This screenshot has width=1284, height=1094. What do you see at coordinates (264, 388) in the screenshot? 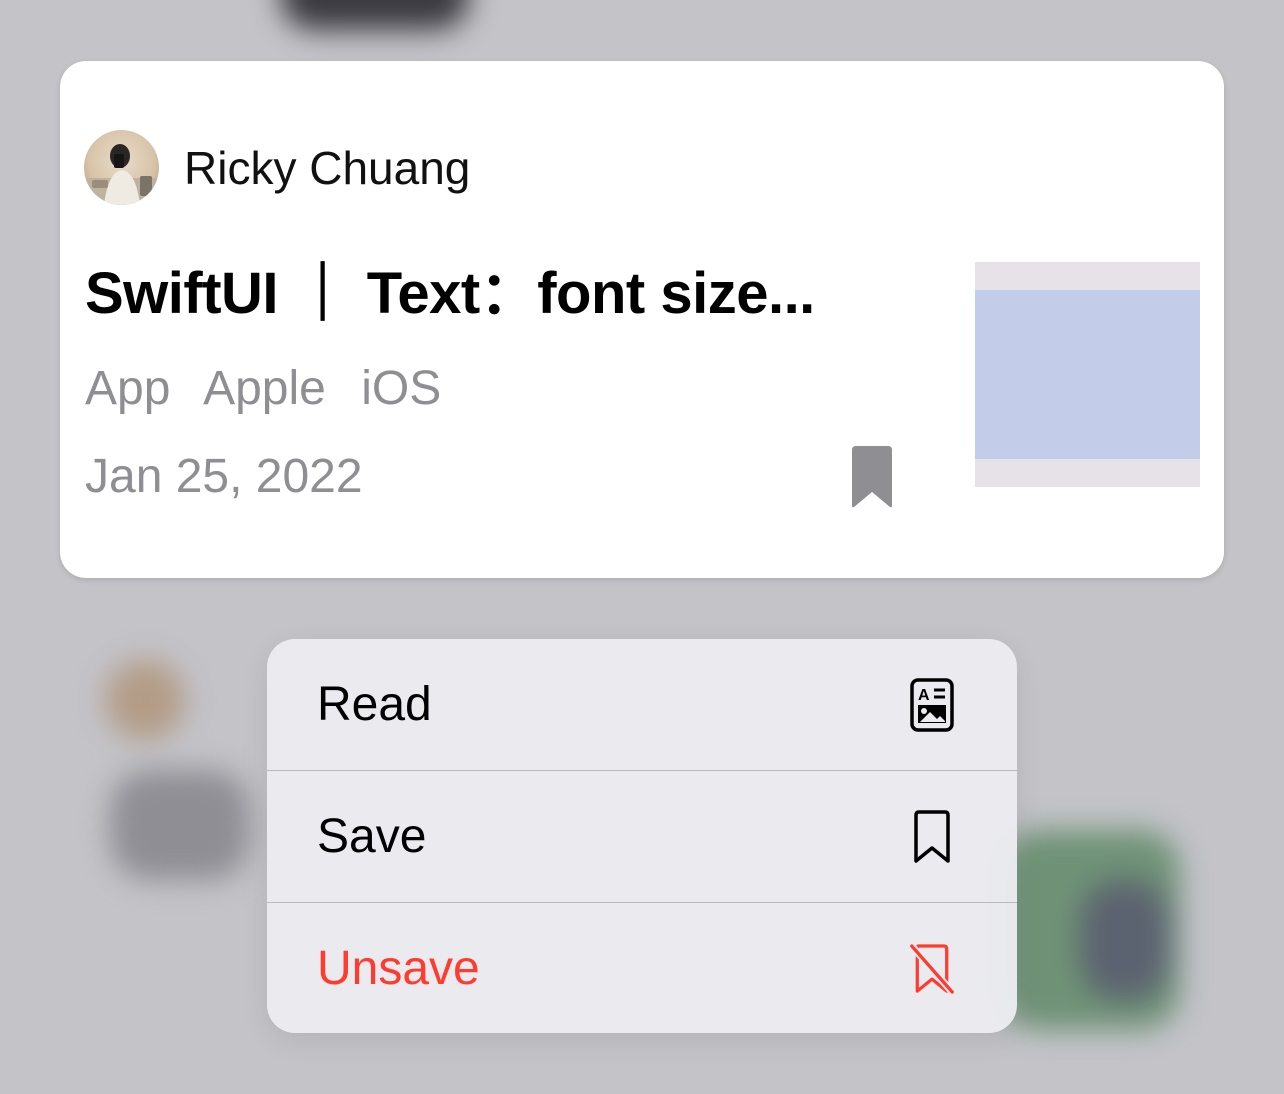
I see `tag-item: Apple` at bounding box center [264, 388].